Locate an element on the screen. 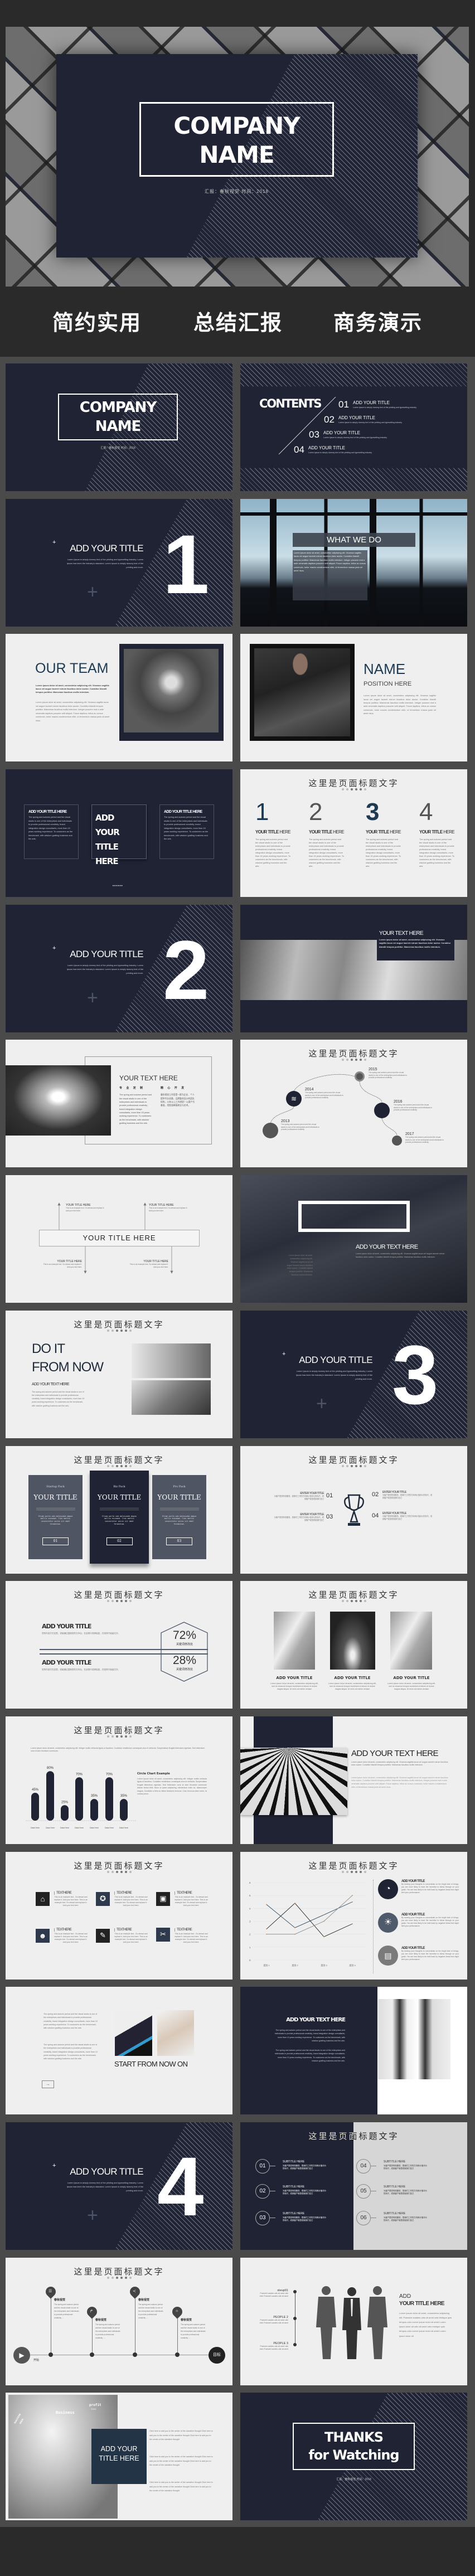  column-title: YOUR TITLE HERE is located at coordinates (437, 832).